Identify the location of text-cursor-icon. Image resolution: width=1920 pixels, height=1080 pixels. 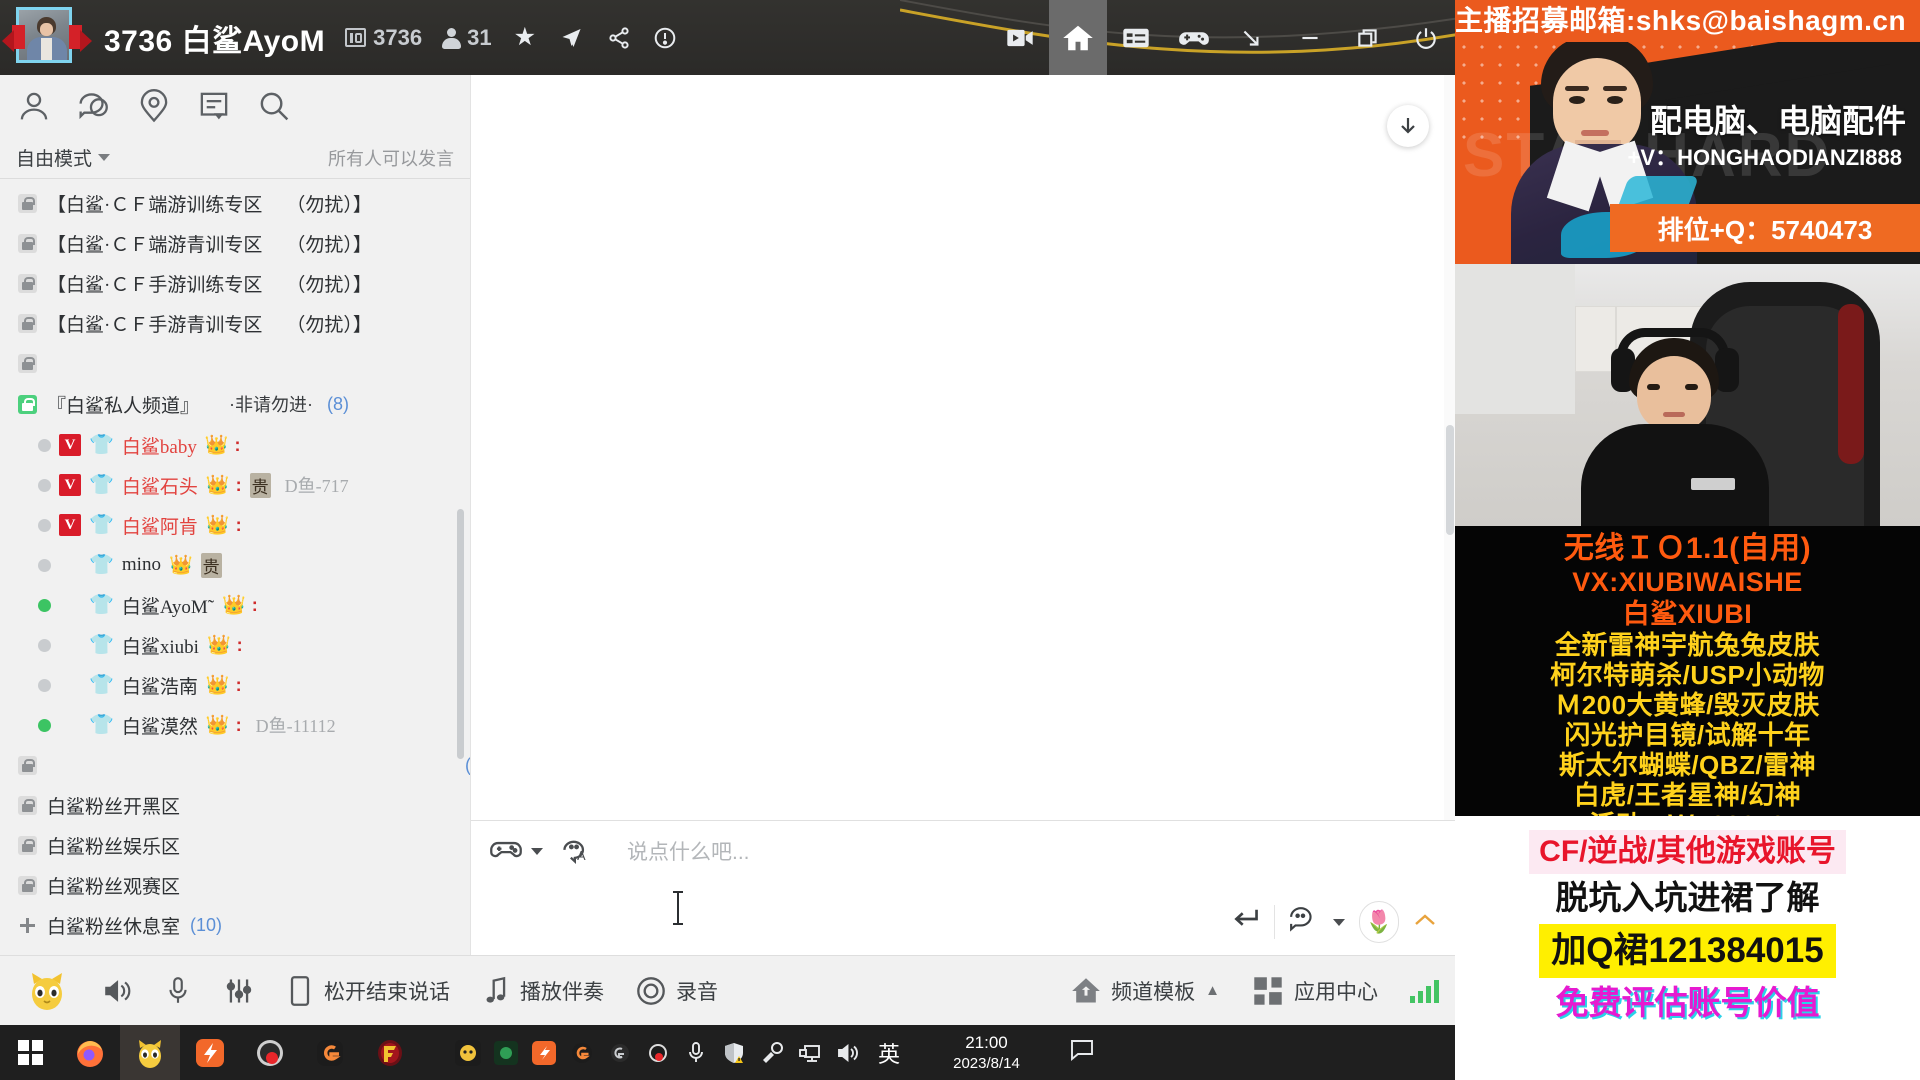
(678, 908).